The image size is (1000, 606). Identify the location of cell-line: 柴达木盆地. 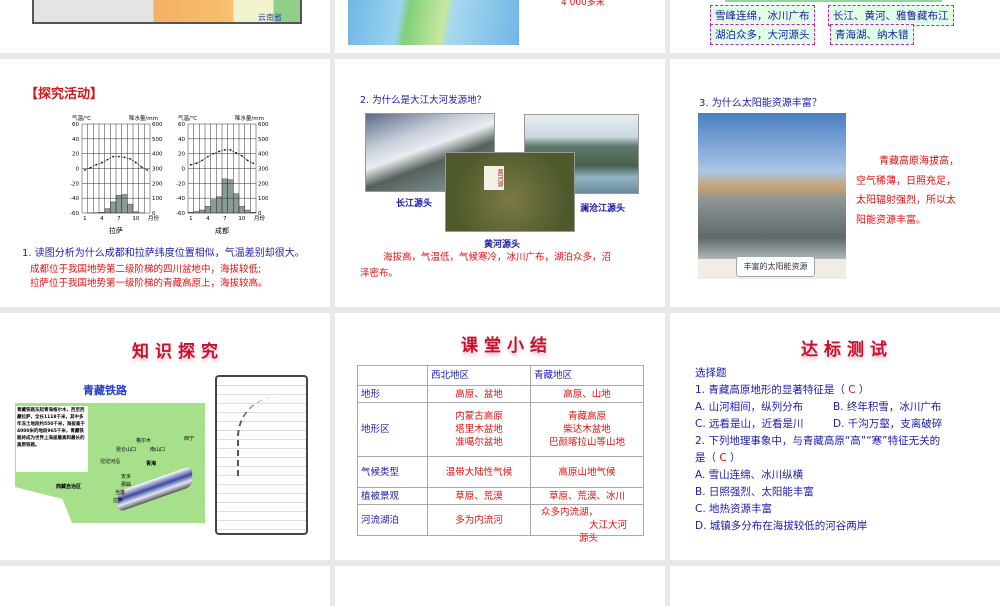
(587, 429).